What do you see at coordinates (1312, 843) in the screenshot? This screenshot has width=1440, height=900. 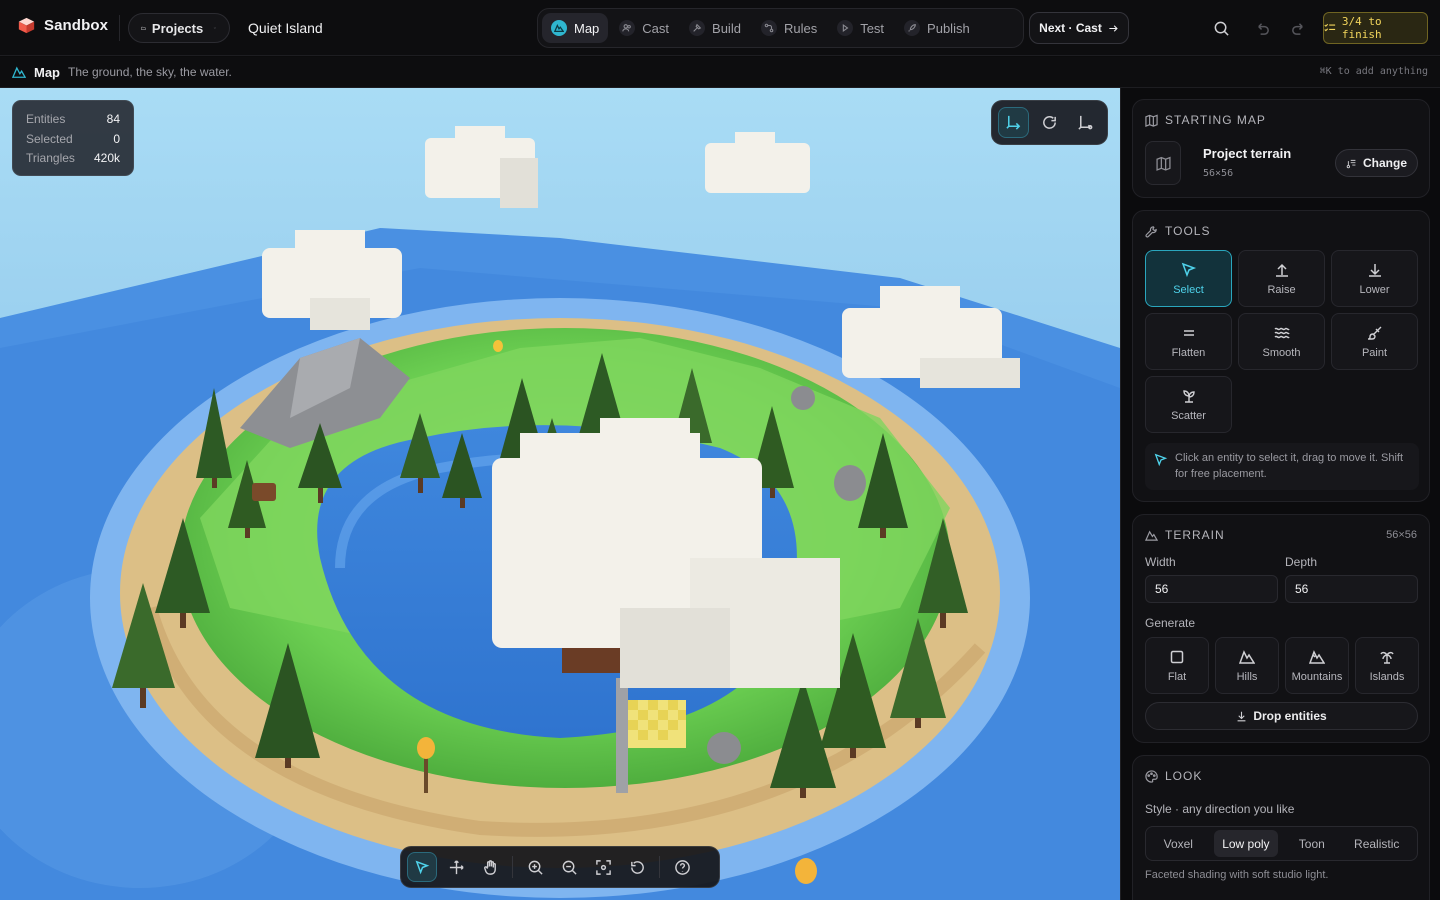 I see `style-toon: Toon` at bounding box center [1312, 843].